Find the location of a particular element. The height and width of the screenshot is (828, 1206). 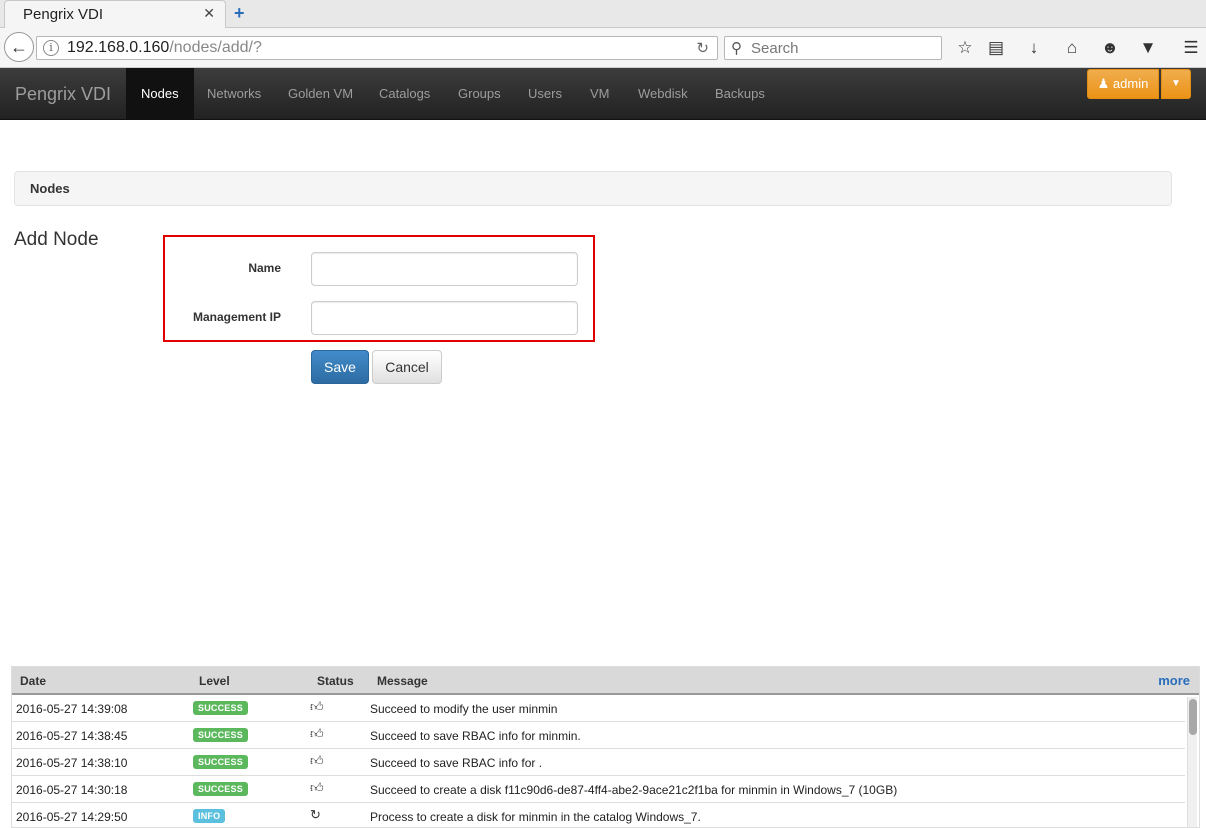

row-message: Succeed to save RBAC info for minmin. is located at coordinates (475, 736).